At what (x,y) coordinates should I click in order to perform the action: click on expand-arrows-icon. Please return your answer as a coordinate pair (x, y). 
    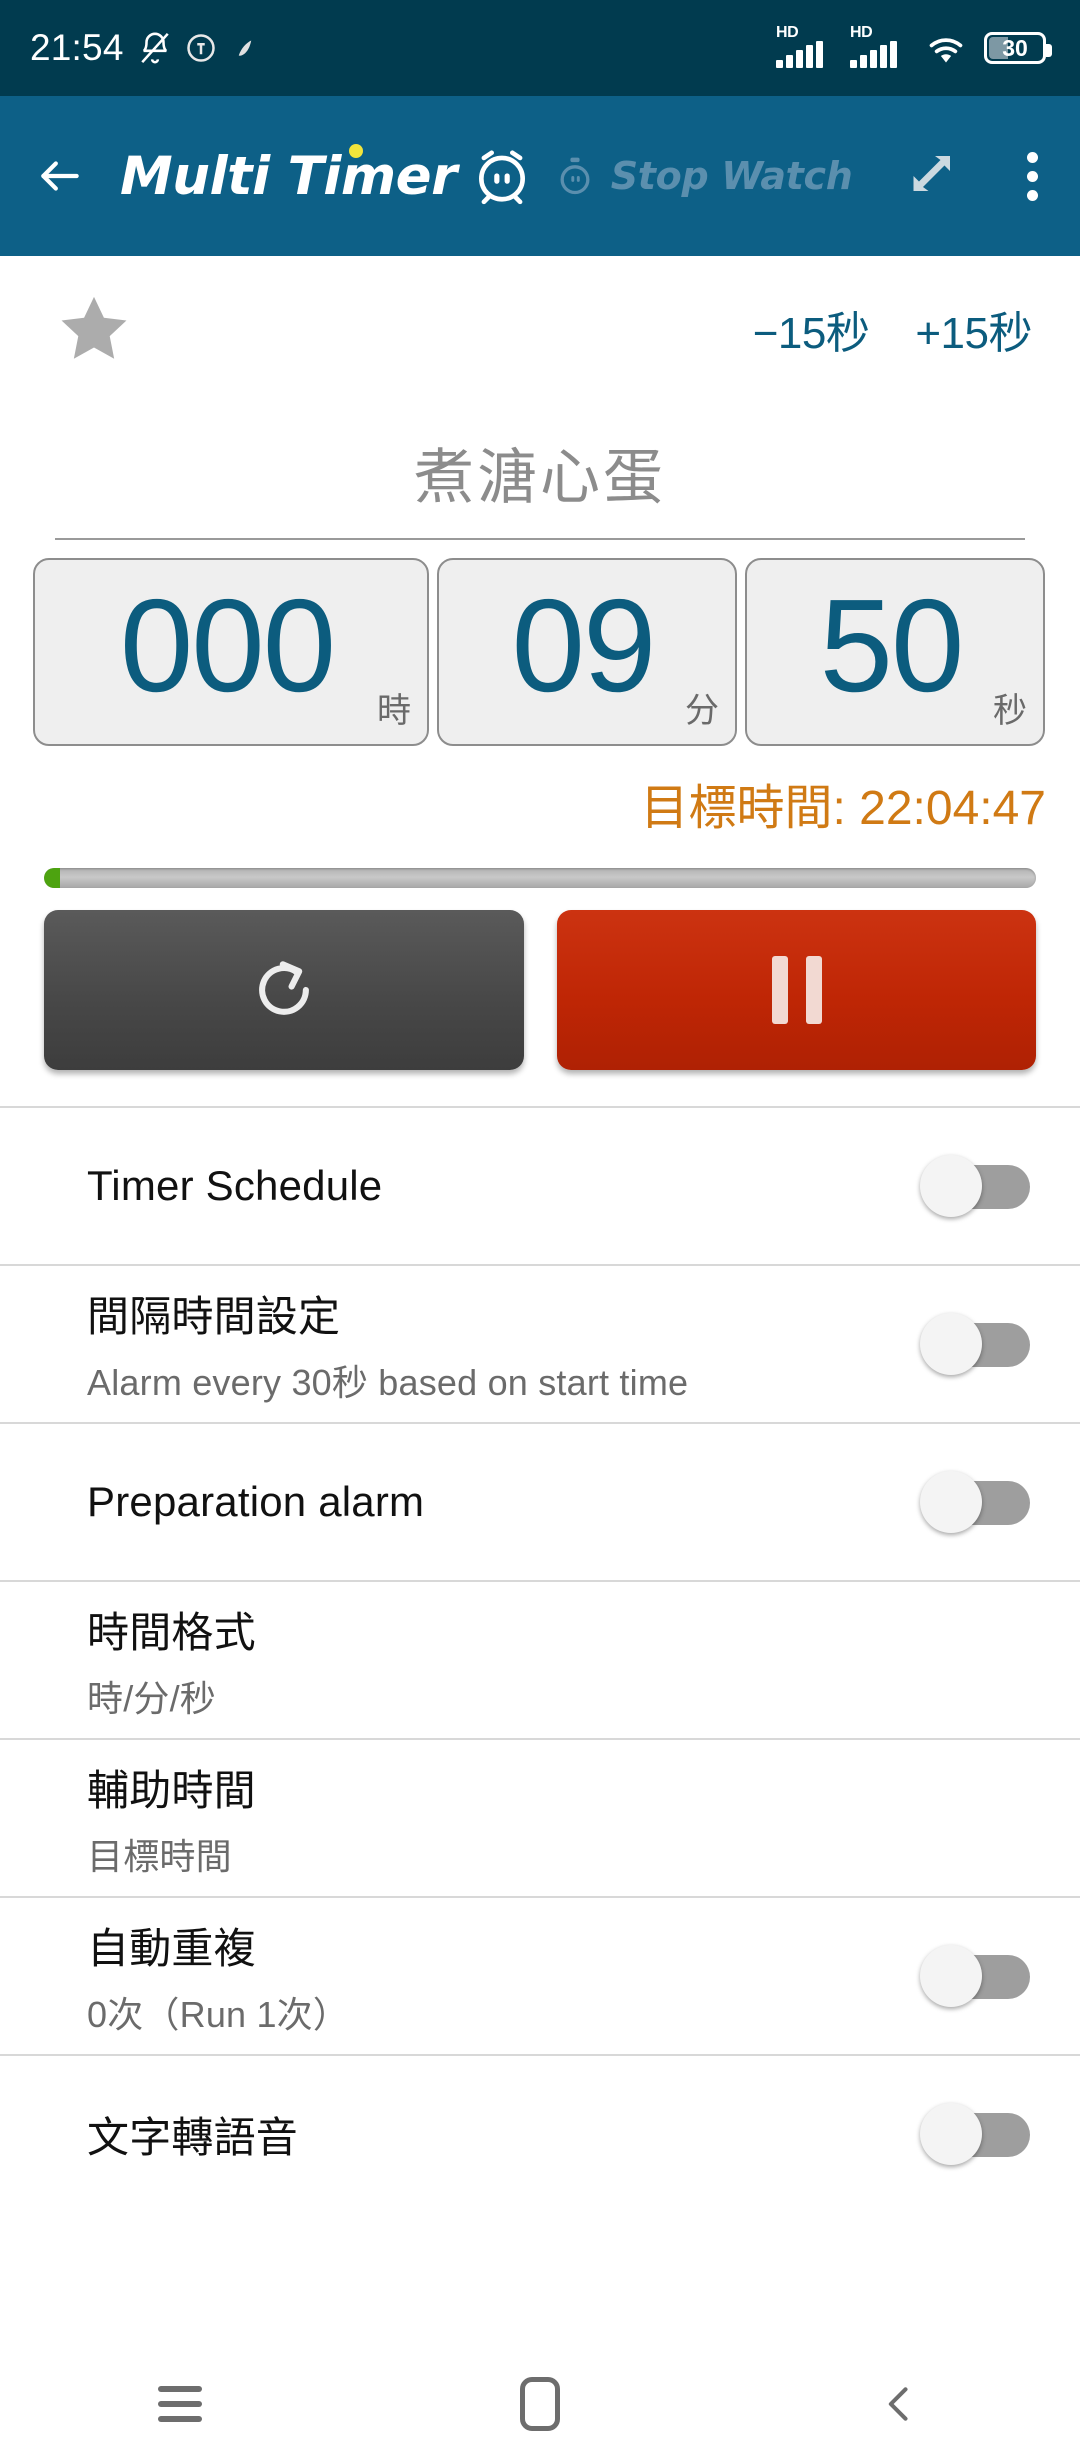
    Looking at the image, I should click on (931, 173).